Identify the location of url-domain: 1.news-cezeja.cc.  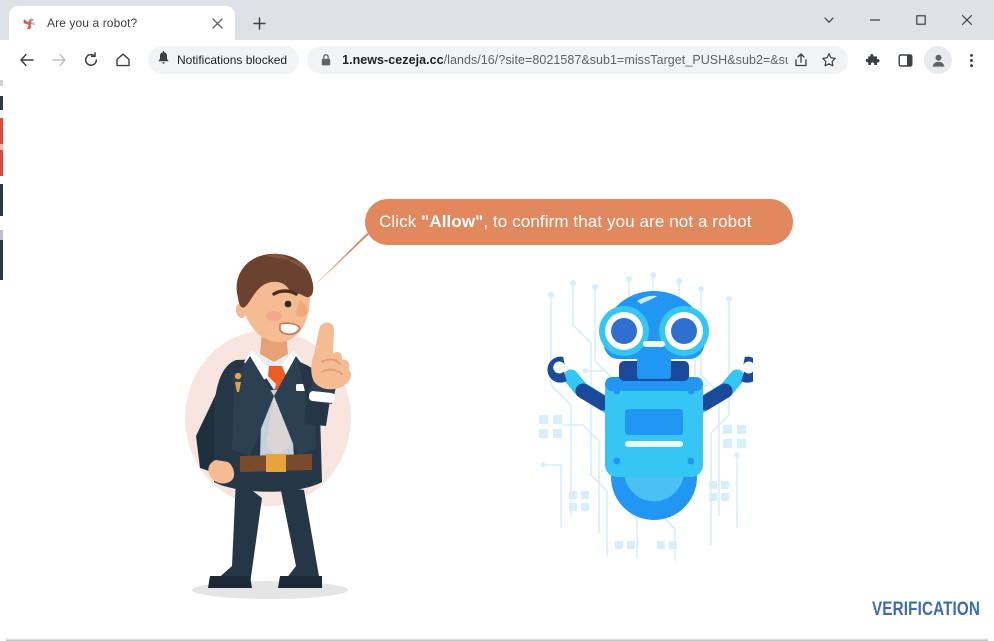
(393, 60).